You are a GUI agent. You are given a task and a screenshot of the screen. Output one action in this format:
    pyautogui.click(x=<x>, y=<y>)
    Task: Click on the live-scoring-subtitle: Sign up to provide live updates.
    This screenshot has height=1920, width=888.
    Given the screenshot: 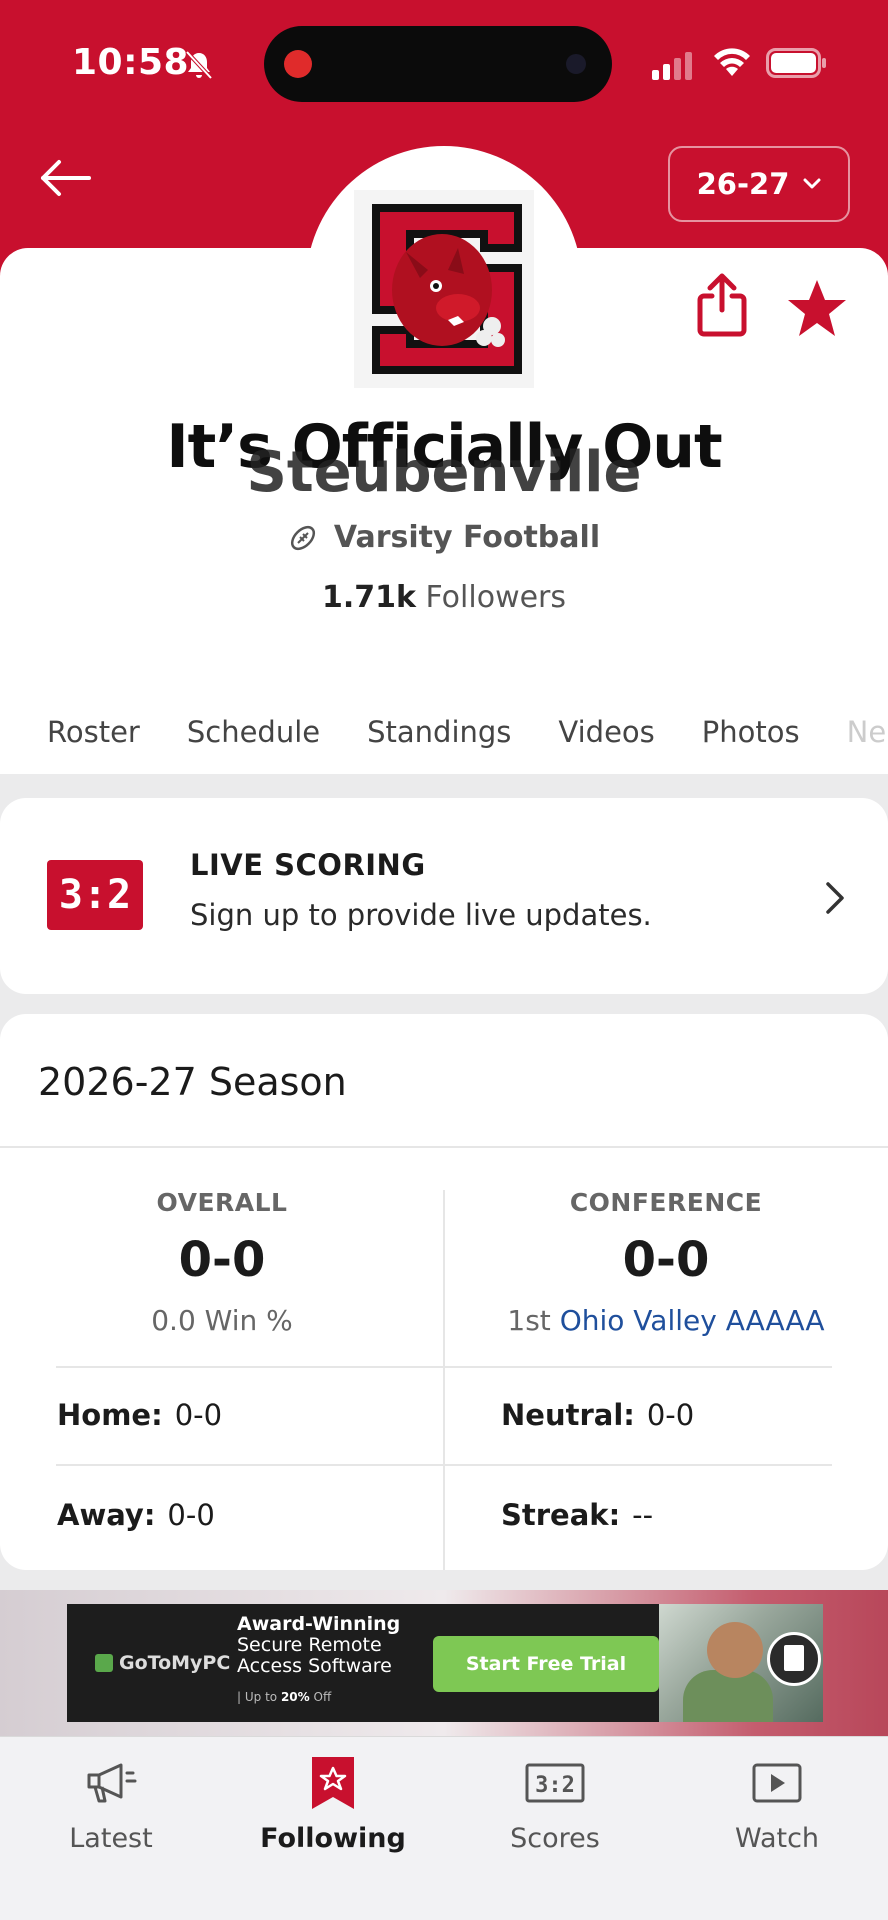 What is the action you would take?
    pyautogui.click(x=421, y=915)
    